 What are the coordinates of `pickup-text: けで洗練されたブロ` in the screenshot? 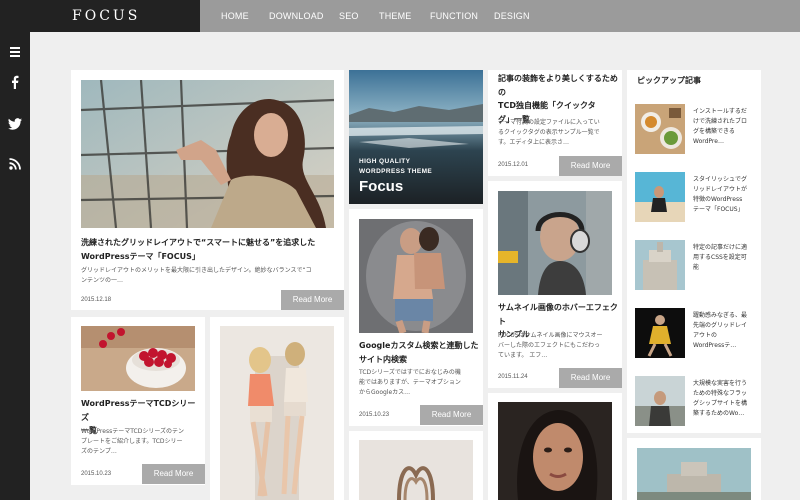 It's located at (725, 122).